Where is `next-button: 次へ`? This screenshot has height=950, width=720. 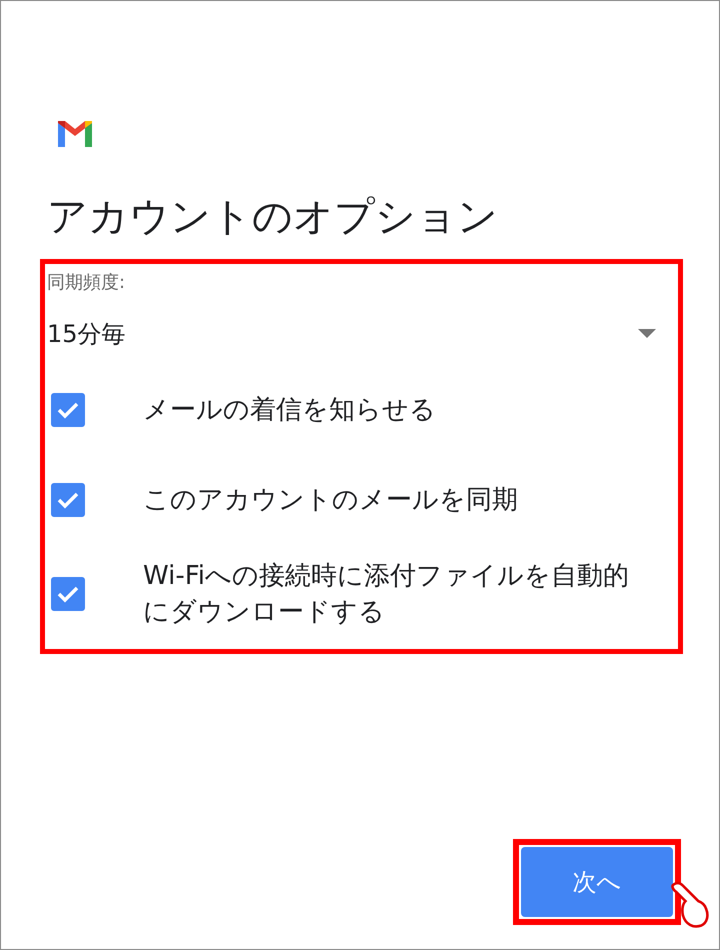
next-button: 次へ is located at coordinates (597, 882).